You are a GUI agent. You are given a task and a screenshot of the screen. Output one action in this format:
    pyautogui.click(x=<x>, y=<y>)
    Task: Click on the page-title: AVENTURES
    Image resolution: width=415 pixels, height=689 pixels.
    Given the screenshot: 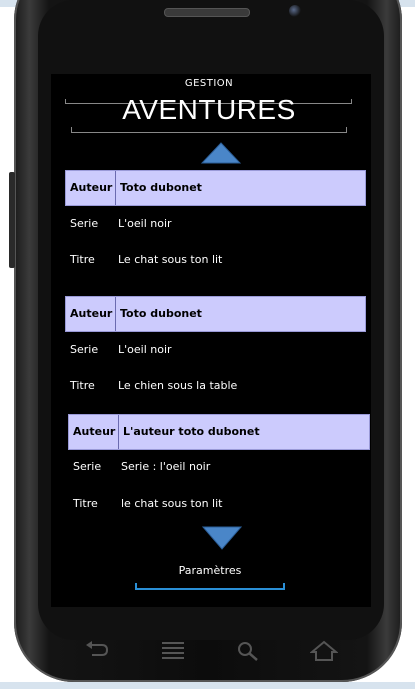 What is the action you would take?
    pyautogui.click(x=209, y=109)
    